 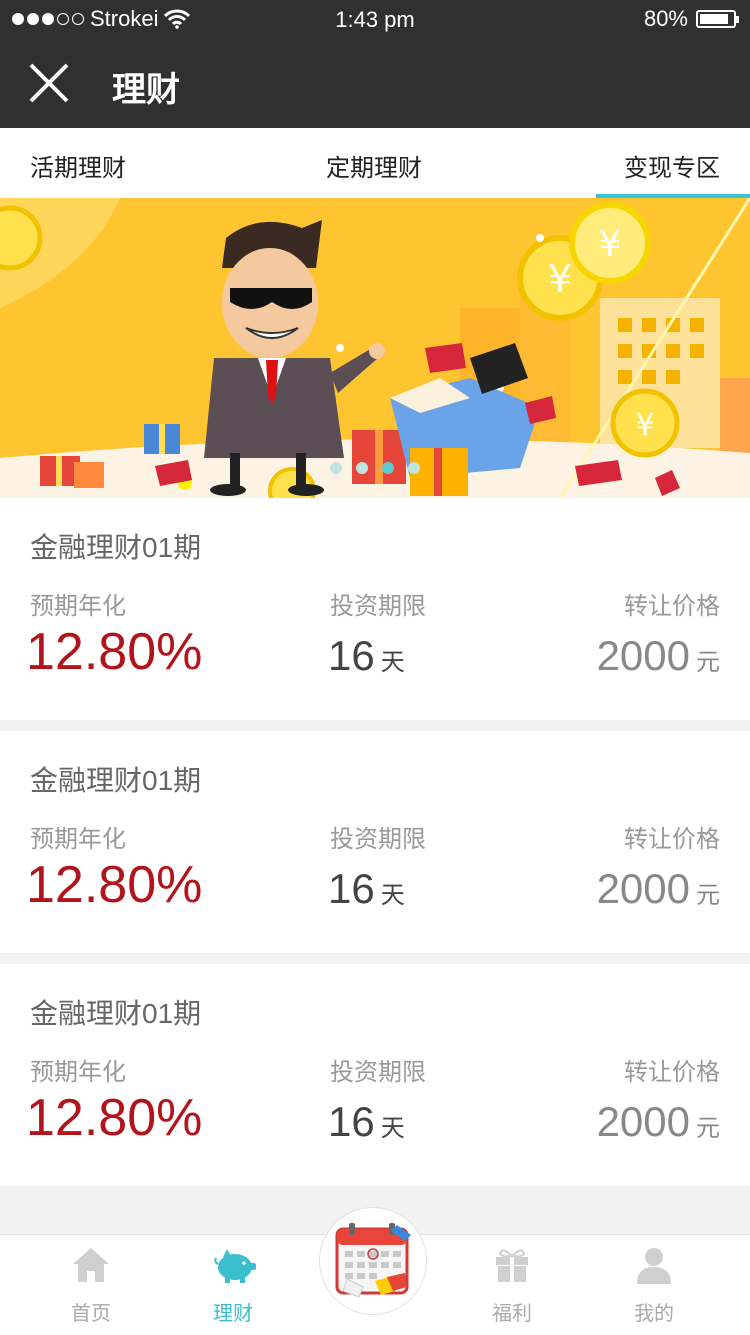 What do you see at coordinates (388, 468) in the screenshot?
I see `page-dot-active` at bounding box center [388, 468].